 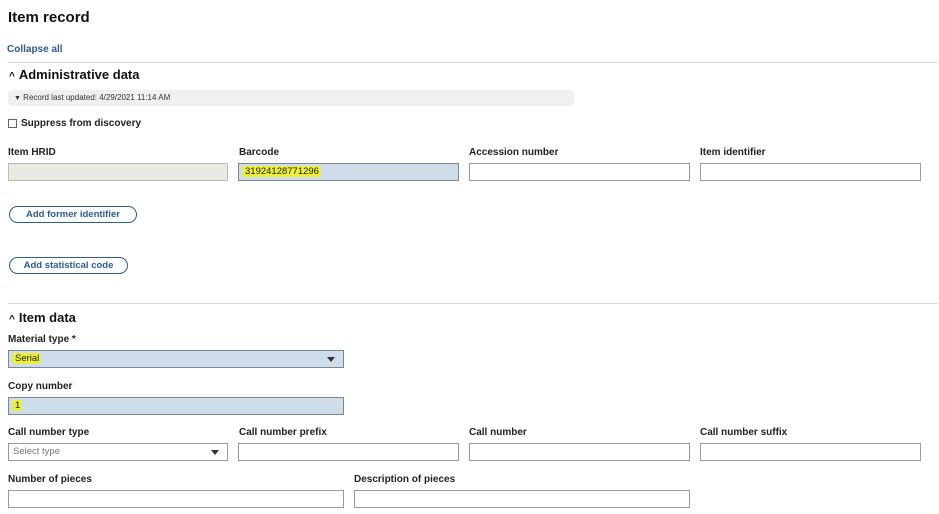 What do you see at coordinates (40, 386) in the screenshot?
I see `copy-number-label: Copy number` at bounding box center [40, 386].